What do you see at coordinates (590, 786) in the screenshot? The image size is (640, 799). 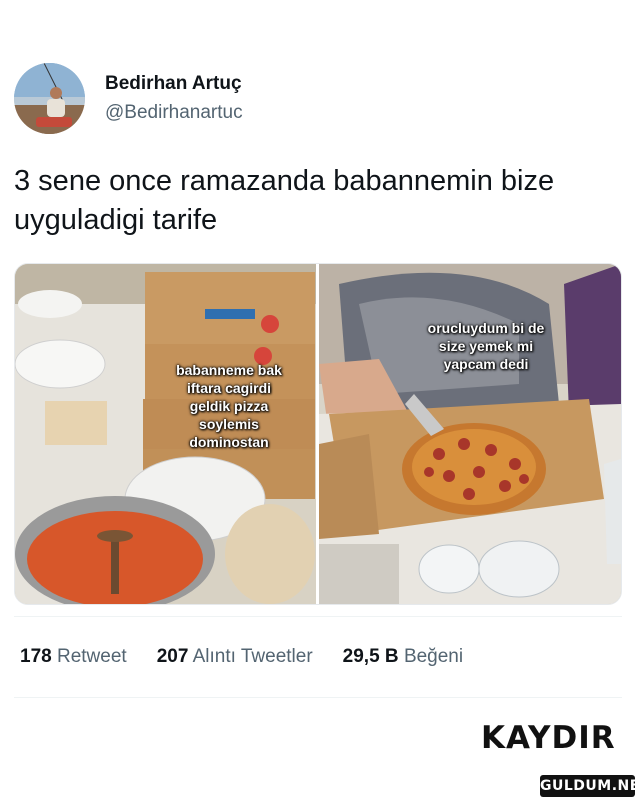 I see `site-watermark: GULDUM.NET` at bounding box center [590, 786].